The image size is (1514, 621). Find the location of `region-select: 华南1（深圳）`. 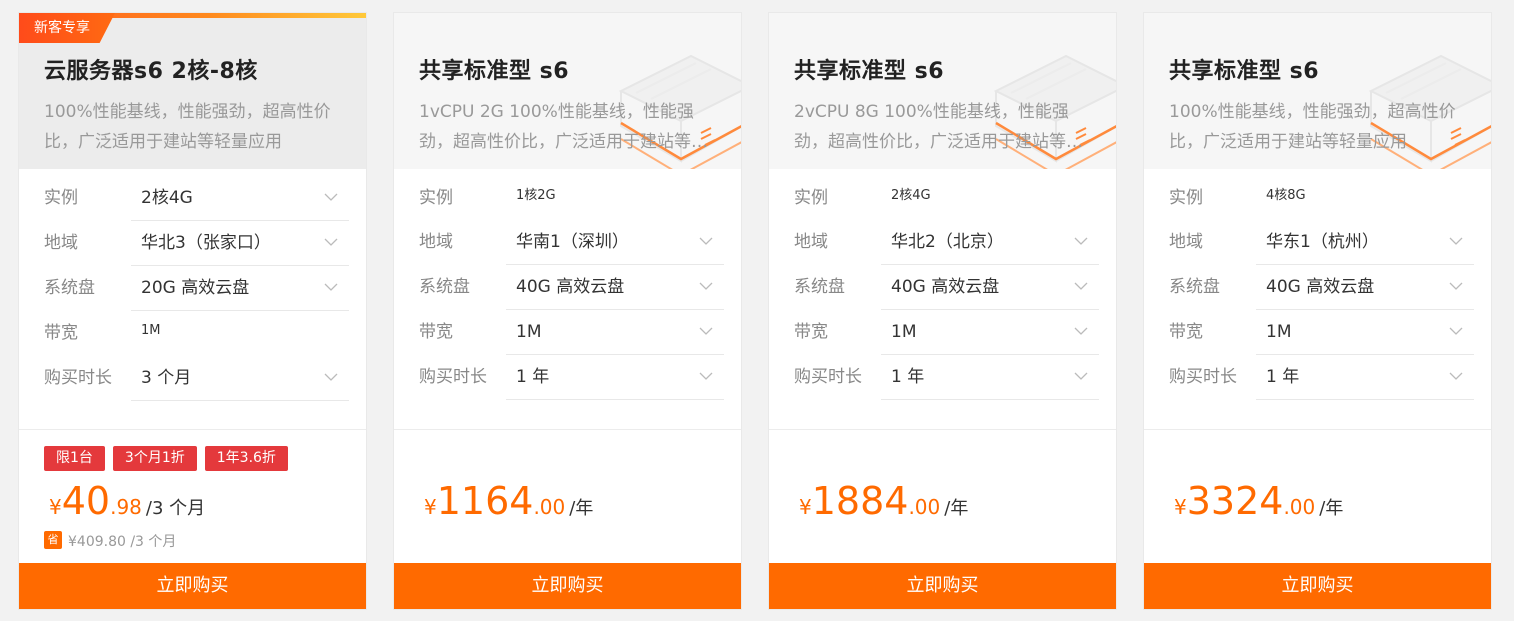

region-select: 华南1（深圳） is located at coordinates (615, 242).